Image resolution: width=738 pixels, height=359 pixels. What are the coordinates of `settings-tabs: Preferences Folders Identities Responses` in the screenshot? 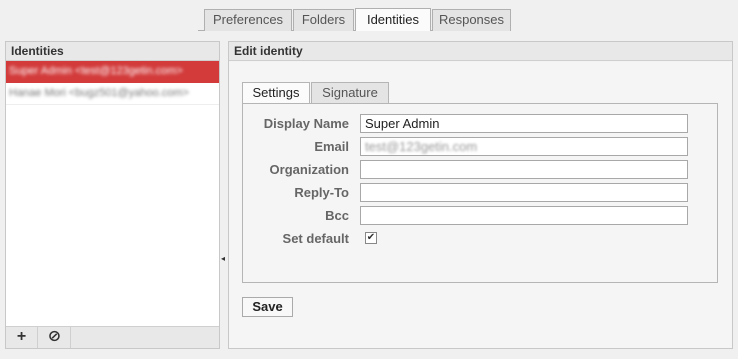 It's located at (369, 19).